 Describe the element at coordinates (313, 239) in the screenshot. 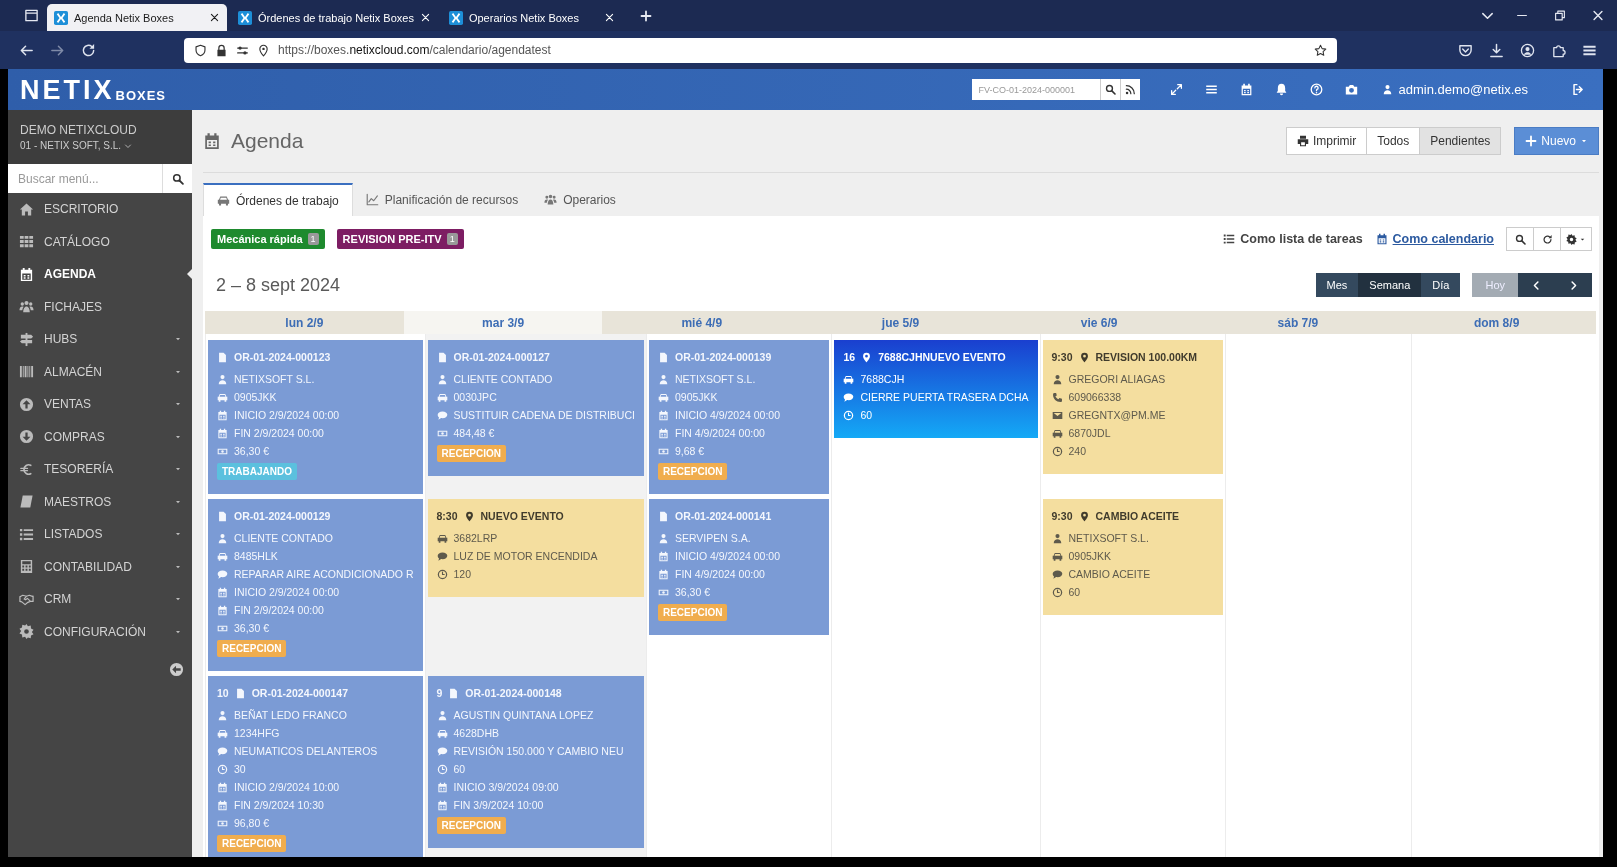

I see `count-badge: 1` at that location.